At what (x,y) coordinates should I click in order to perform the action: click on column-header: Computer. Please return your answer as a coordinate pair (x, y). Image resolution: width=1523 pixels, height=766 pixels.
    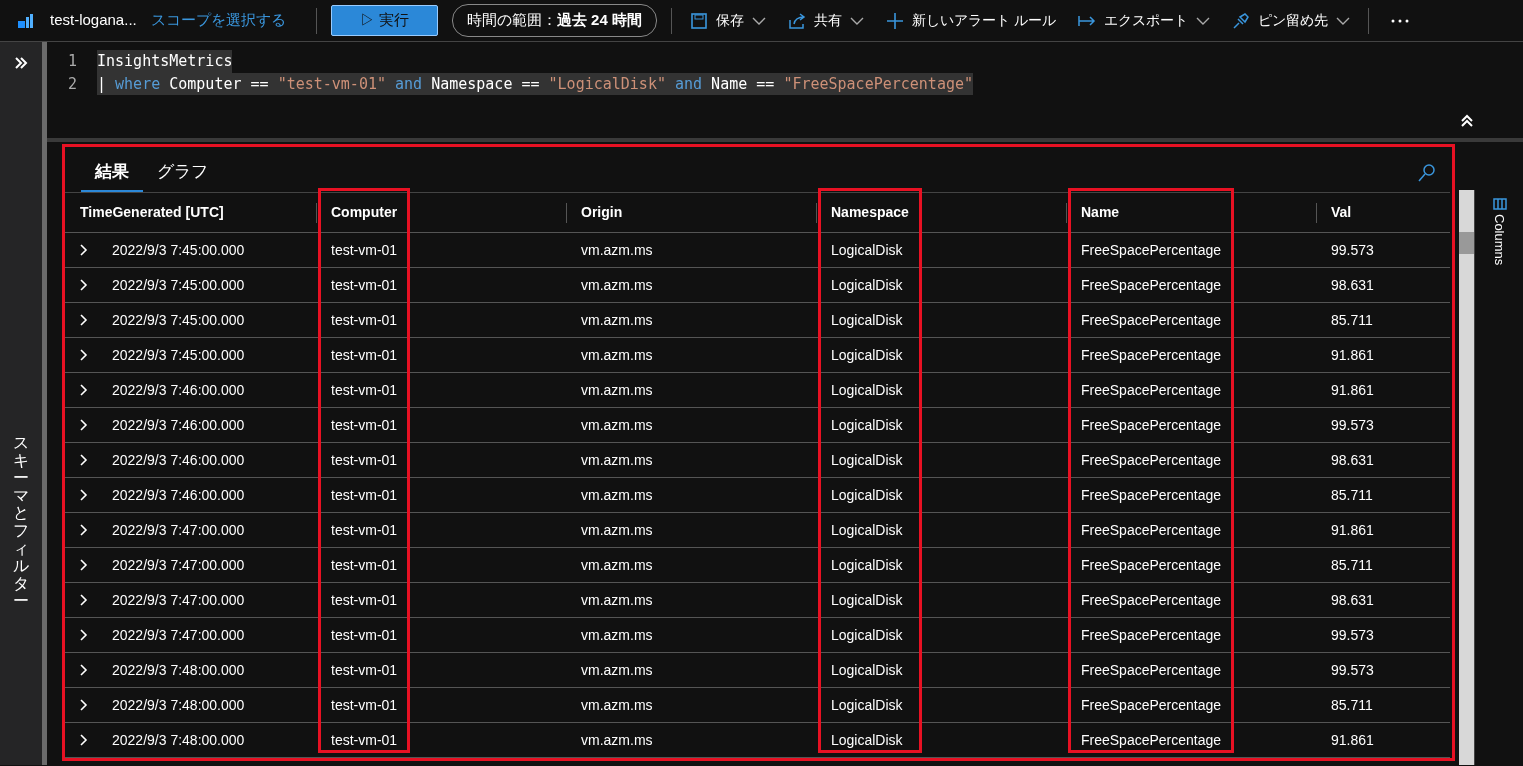
    Looking at the image, I should click on (441, 212).